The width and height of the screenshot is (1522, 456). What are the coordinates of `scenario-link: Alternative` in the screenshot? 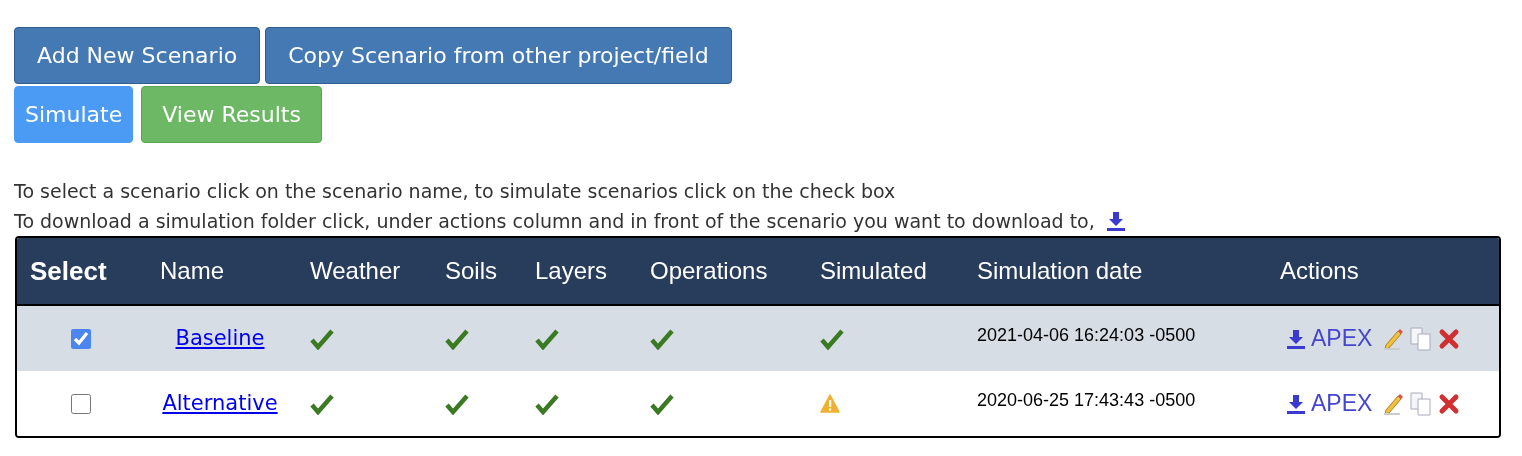 It's located at (220, 403).